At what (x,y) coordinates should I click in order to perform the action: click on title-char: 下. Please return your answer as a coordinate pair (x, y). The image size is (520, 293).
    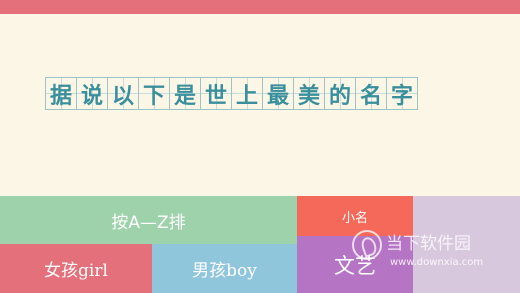
    Looking at the image, I should click on (154, 93).